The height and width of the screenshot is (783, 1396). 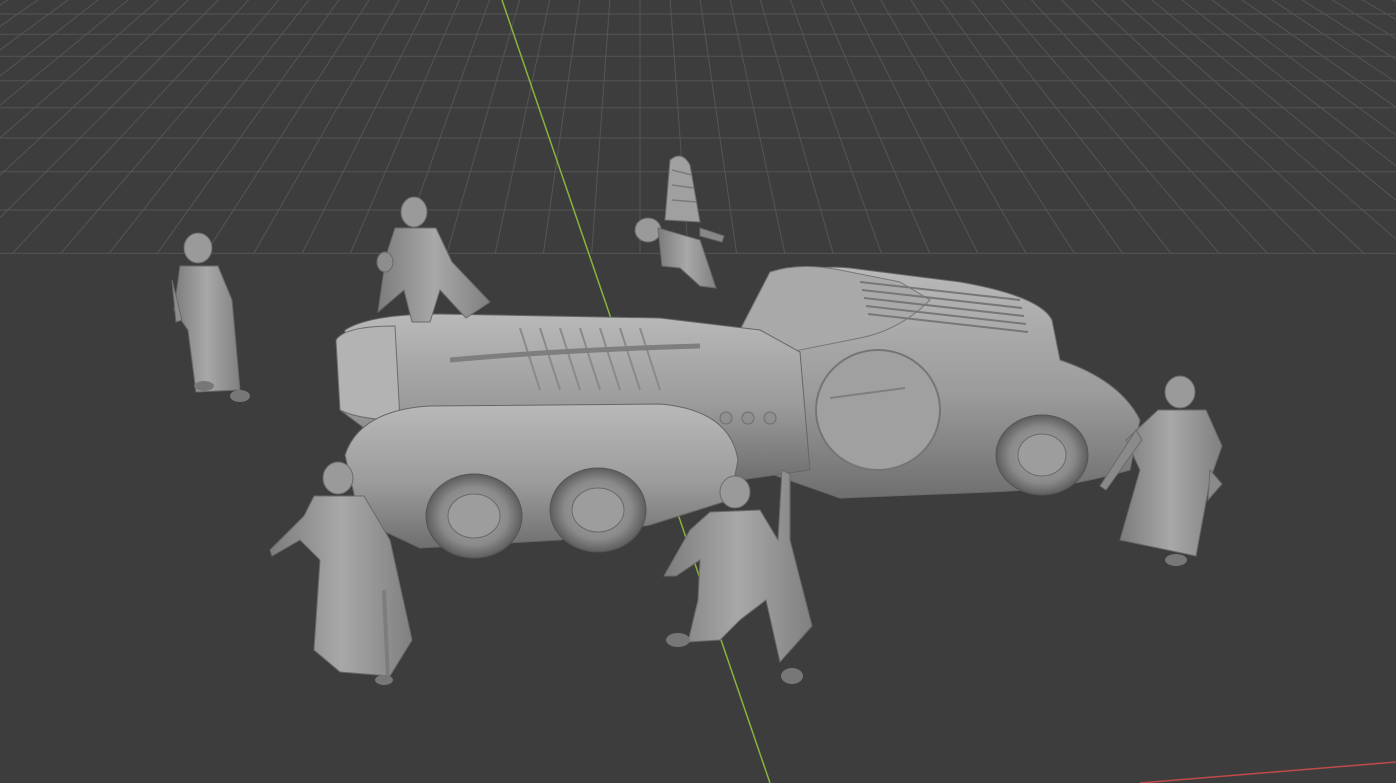 I want to click on x-axis-line, so click(x=1267, y=772).